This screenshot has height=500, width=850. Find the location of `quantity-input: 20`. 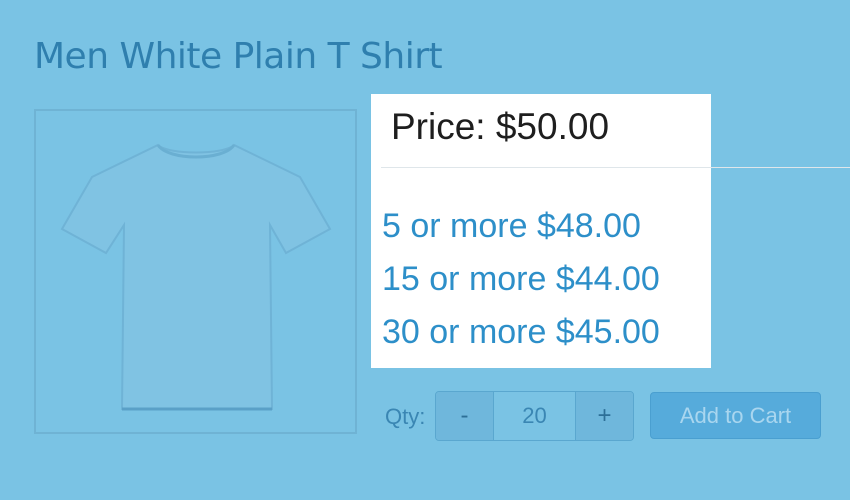

quantity-input: 20 is located at coordinates (534, 416).